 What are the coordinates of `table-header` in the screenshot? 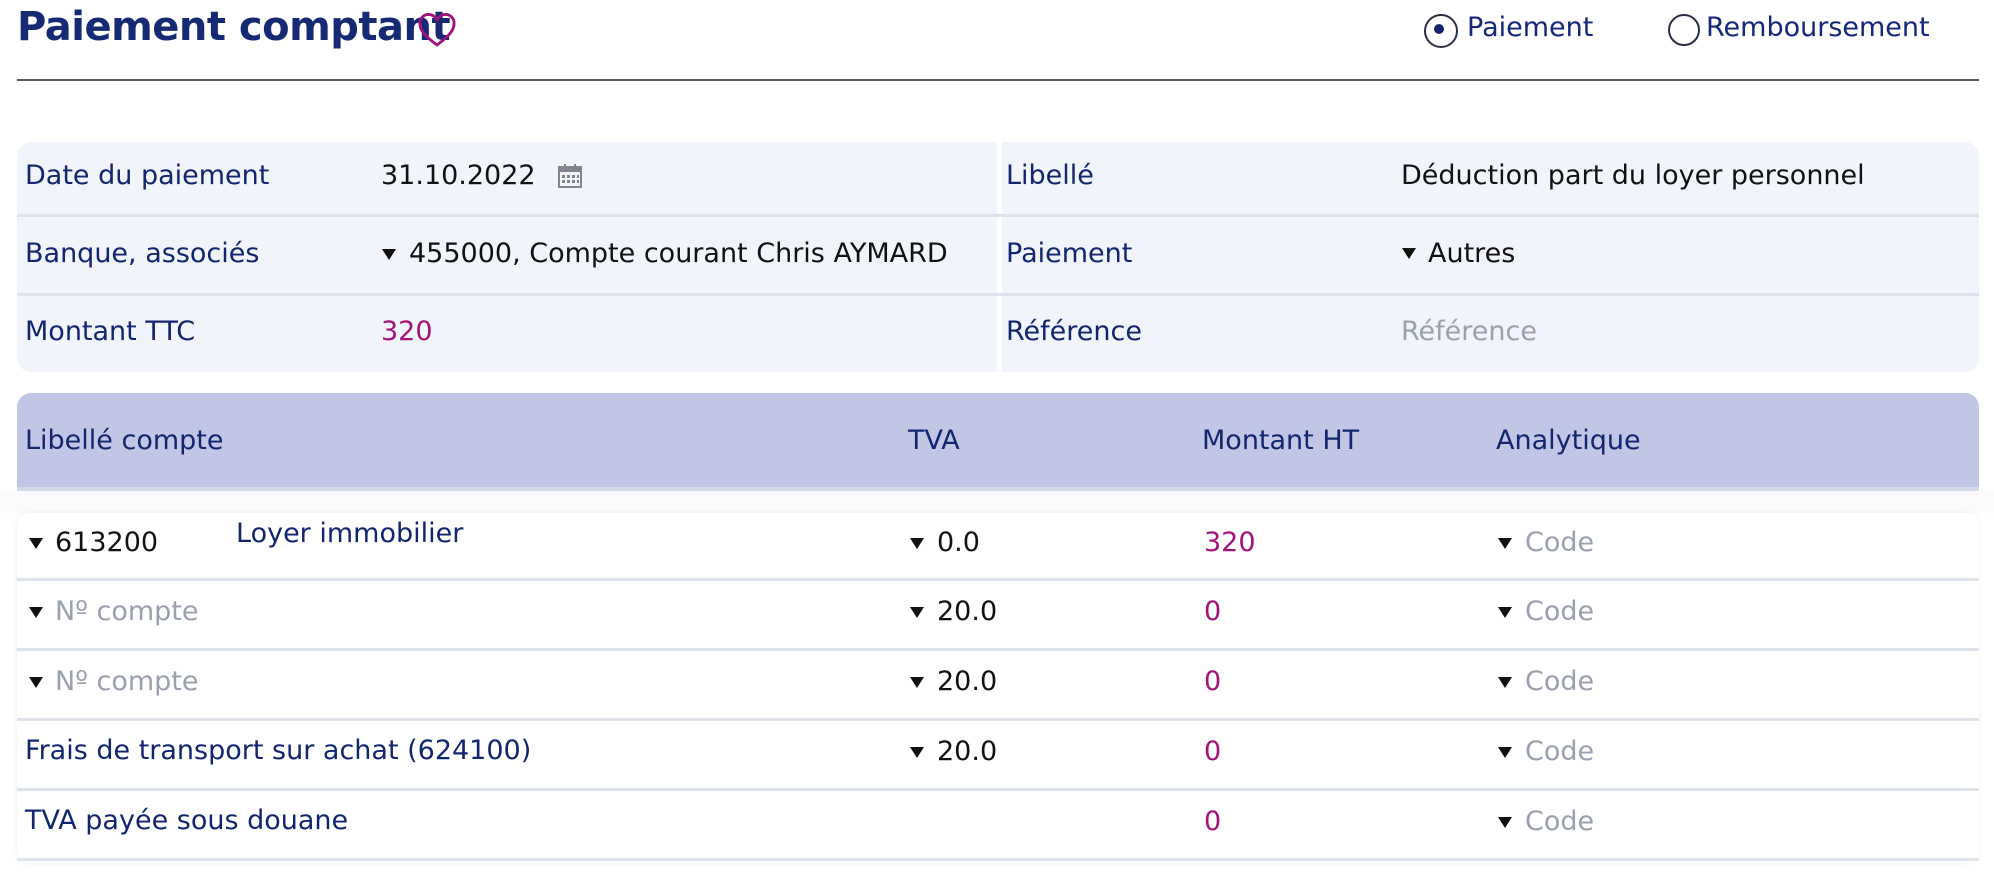 It's located at (998, 441).